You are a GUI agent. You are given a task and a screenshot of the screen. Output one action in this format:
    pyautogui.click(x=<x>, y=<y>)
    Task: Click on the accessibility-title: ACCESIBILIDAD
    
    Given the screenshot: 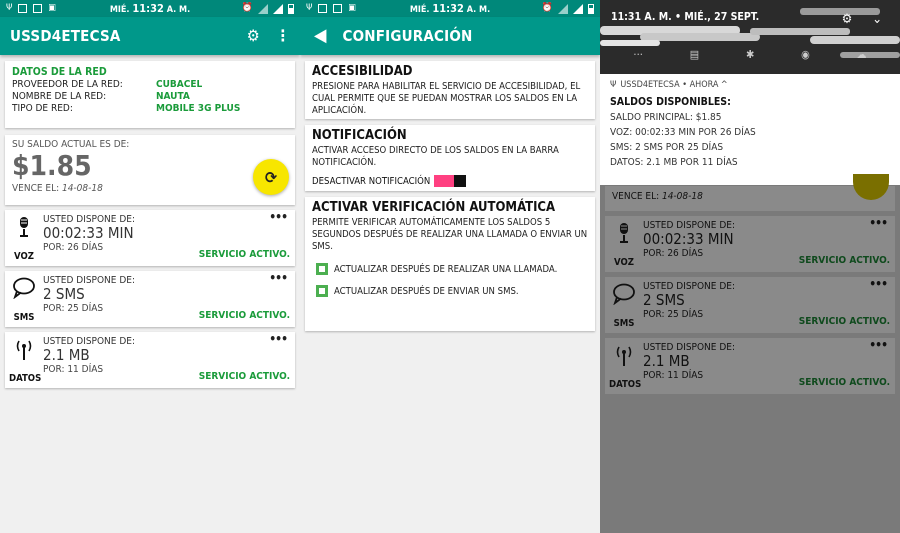 What is the action you would take?
    pyautogui.click(x=362, y=71)
    